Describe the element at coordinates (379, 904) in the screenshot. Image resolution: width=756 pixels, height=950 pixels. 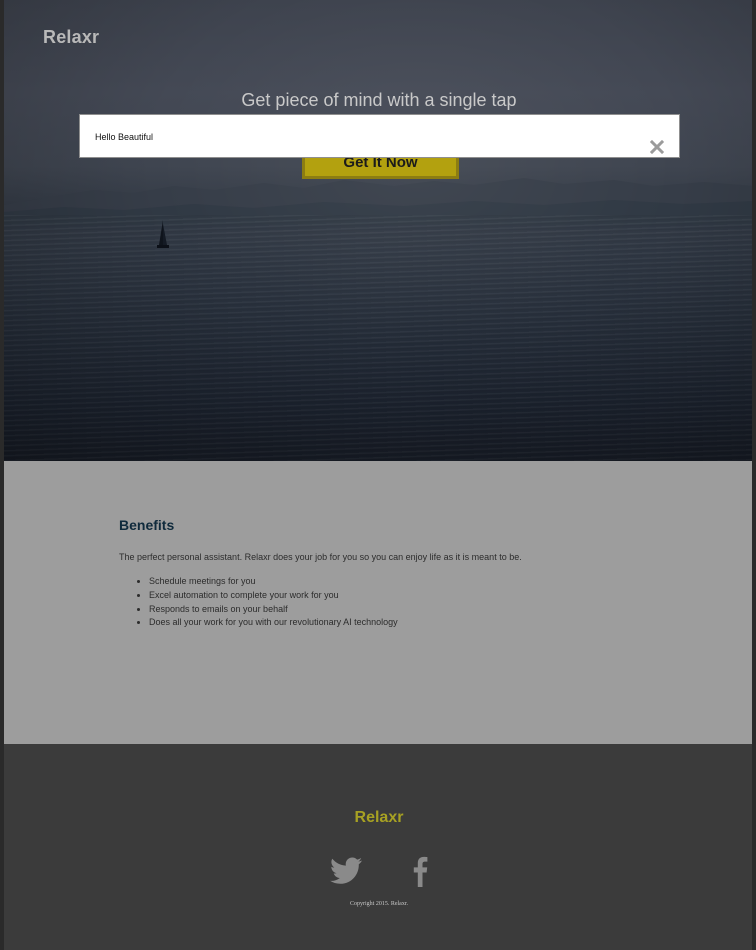
I see `copyright-text: Copyright 2015. Relaxr.` at that location.